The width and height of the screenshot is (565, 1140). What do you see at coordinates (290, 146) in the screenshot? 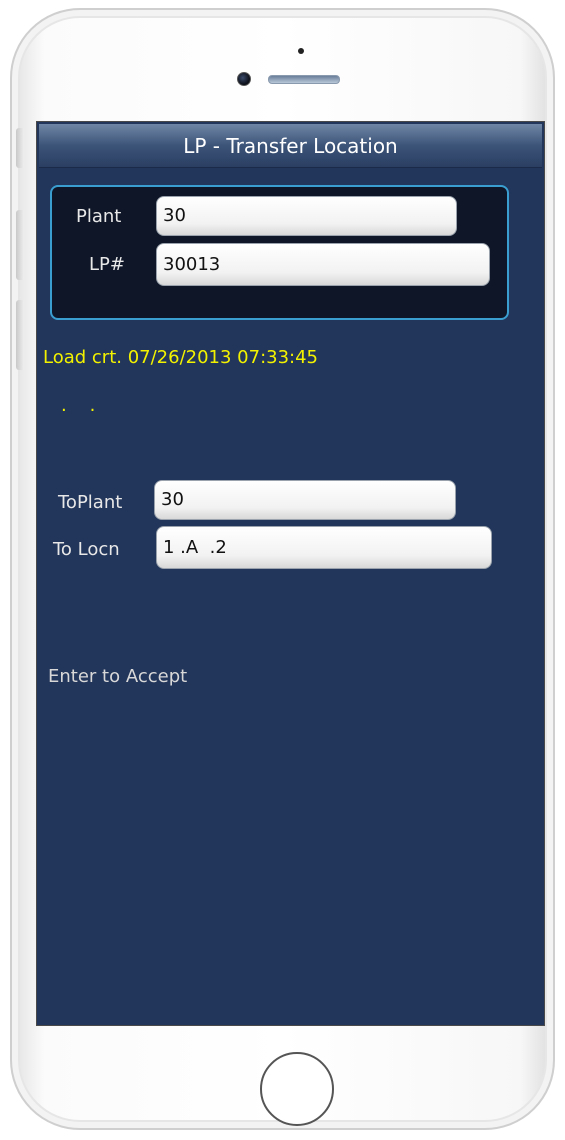
I see `page-title: LP - Transfer Location` at bounding box center [290, 146].